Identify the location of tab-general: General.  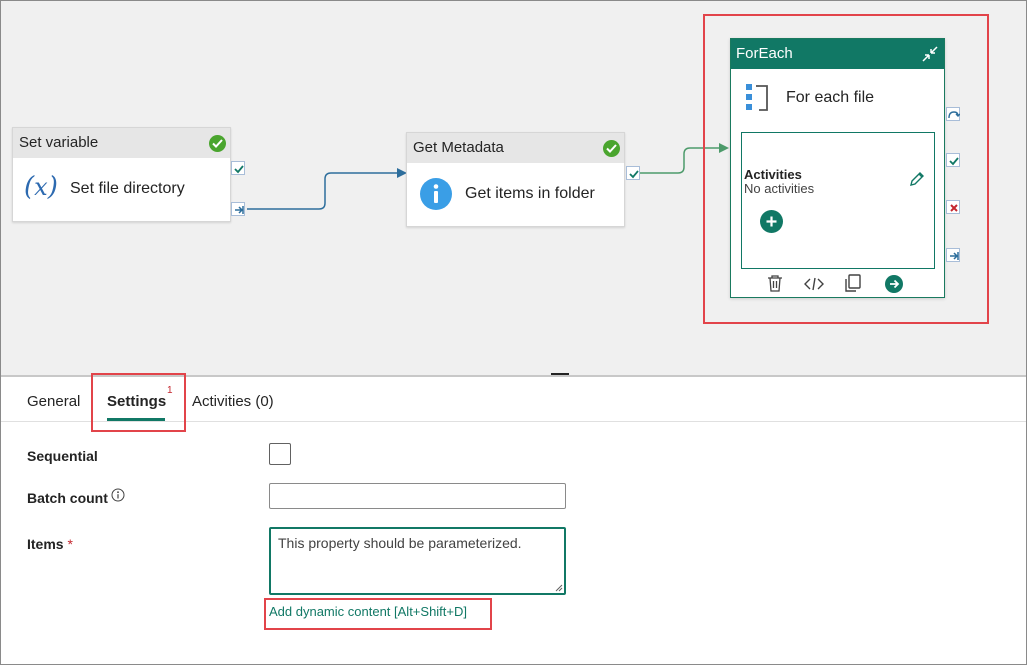
(53, 401).